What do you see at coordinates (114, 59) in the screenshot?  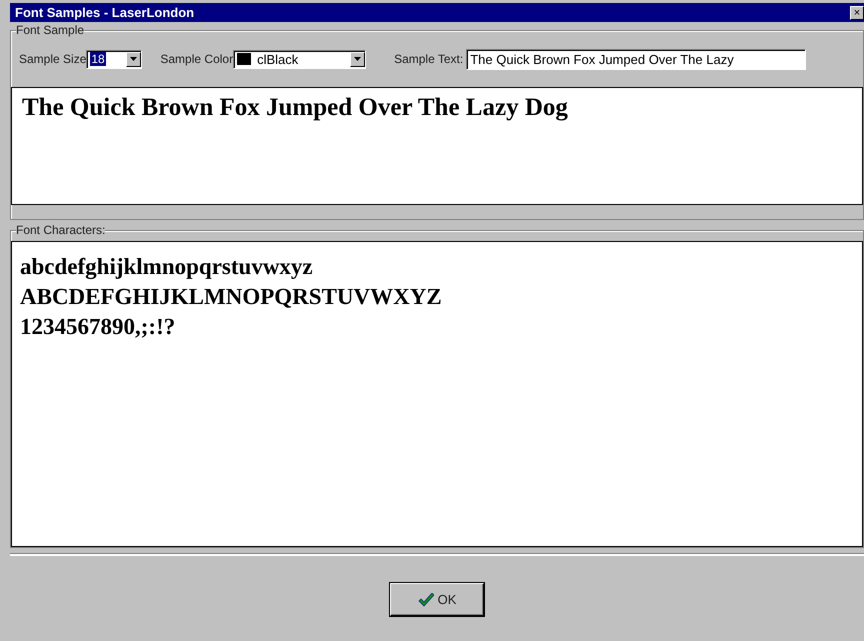 I see `size-dropdown: 18` at bounding box center [114, 59].